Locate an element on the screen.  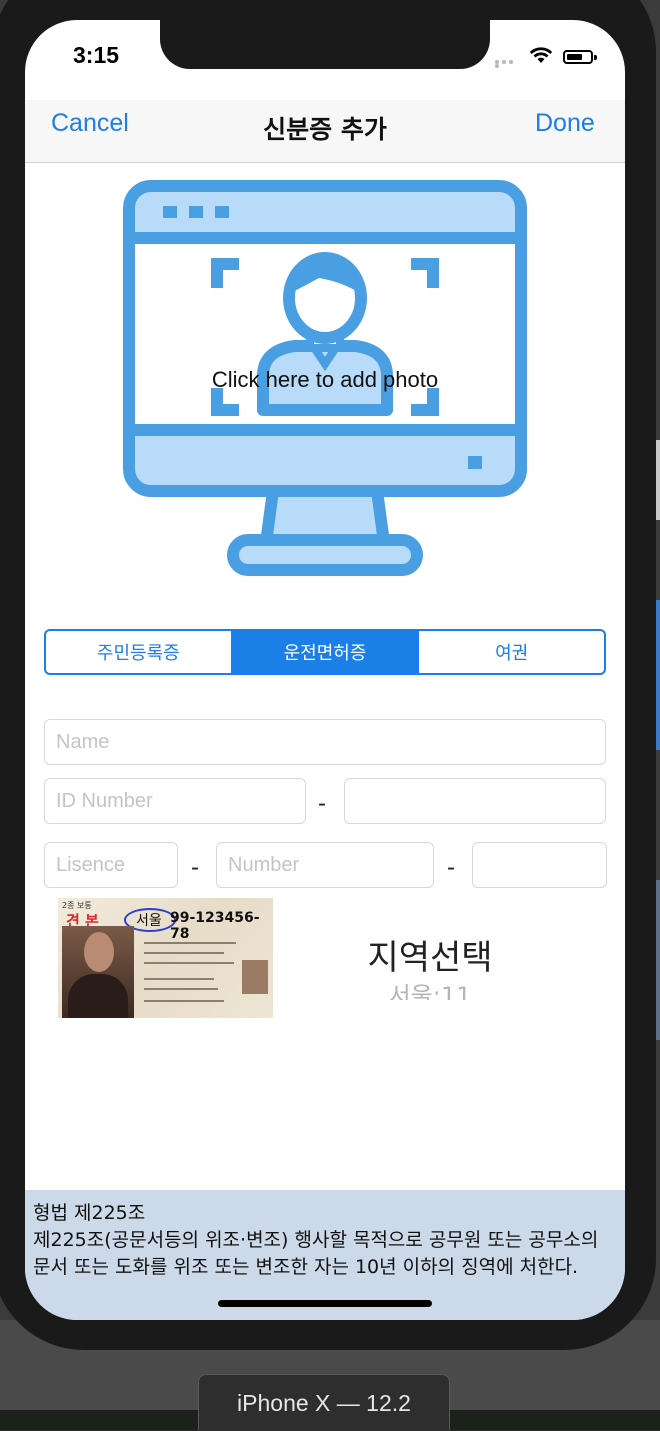
license-last-field is located at coordinates (539, 865).